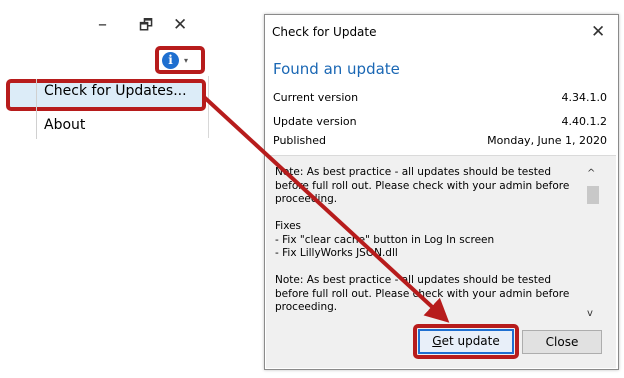 The image size is (624, 378). I want to click on menu-item-about: About, so click(64, 125).